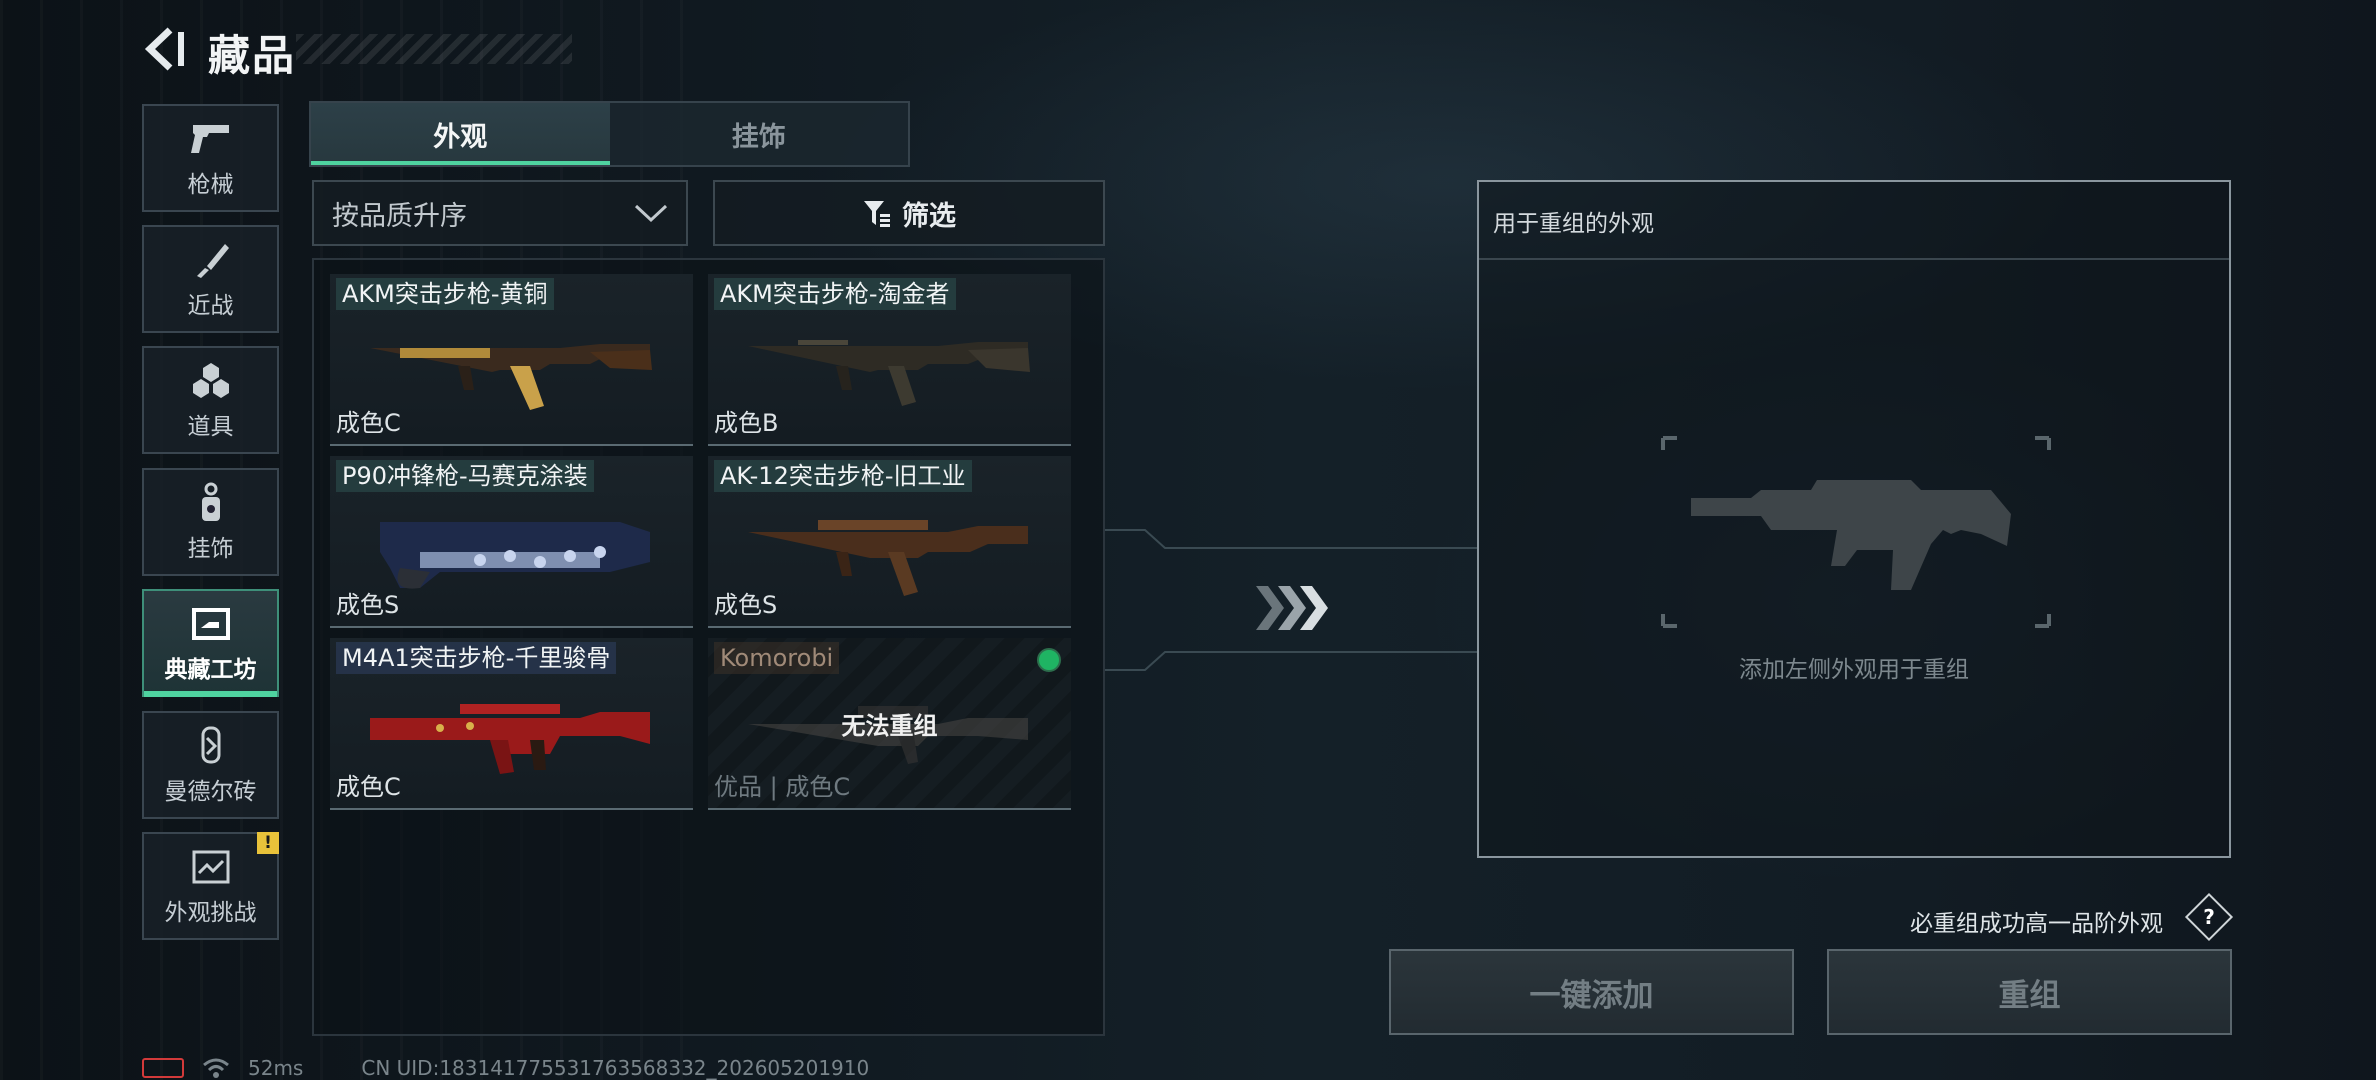  What do you see at coordinates (211, 139) in the screenshot?
I see `pistol-icon` at bounding box center [211, 139].